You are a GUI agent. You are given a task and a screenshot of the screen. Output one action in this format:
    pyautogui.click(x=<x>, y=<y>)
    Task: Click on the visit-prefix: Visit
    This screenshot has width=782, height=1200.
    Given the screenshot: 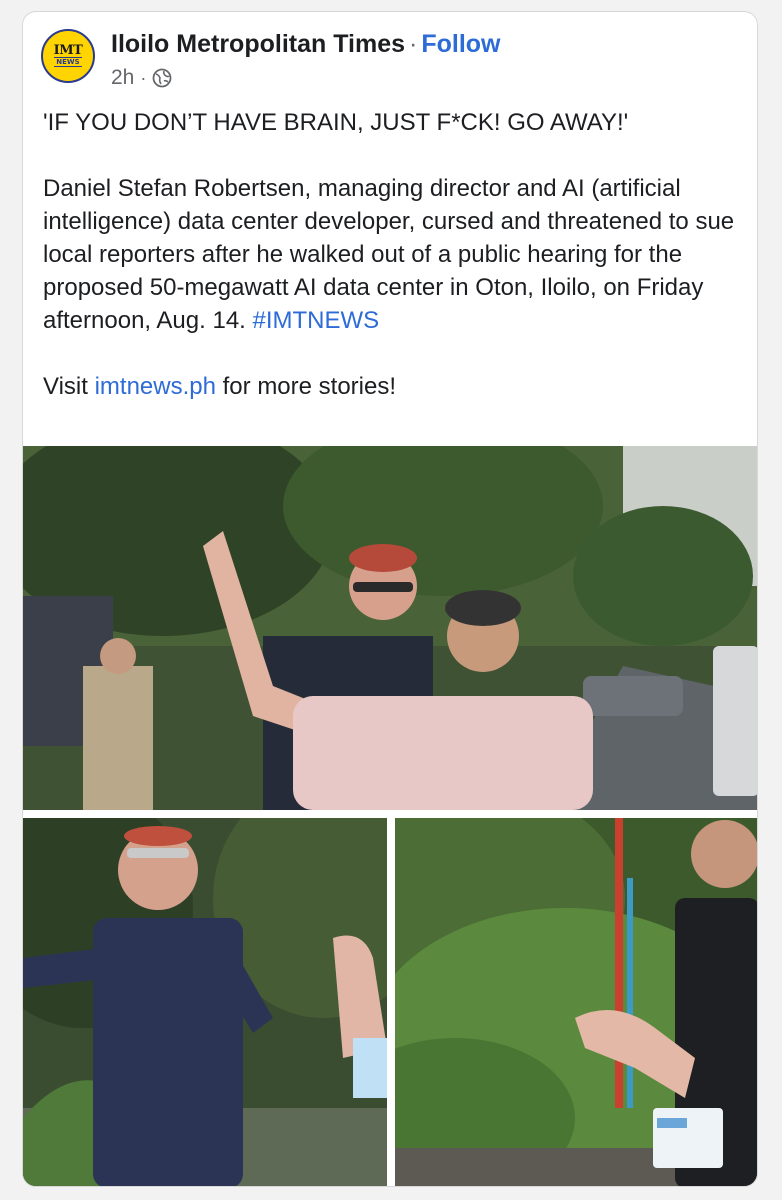 What is the action you would take?
    pyautogui.click(x=65, y=386)
    